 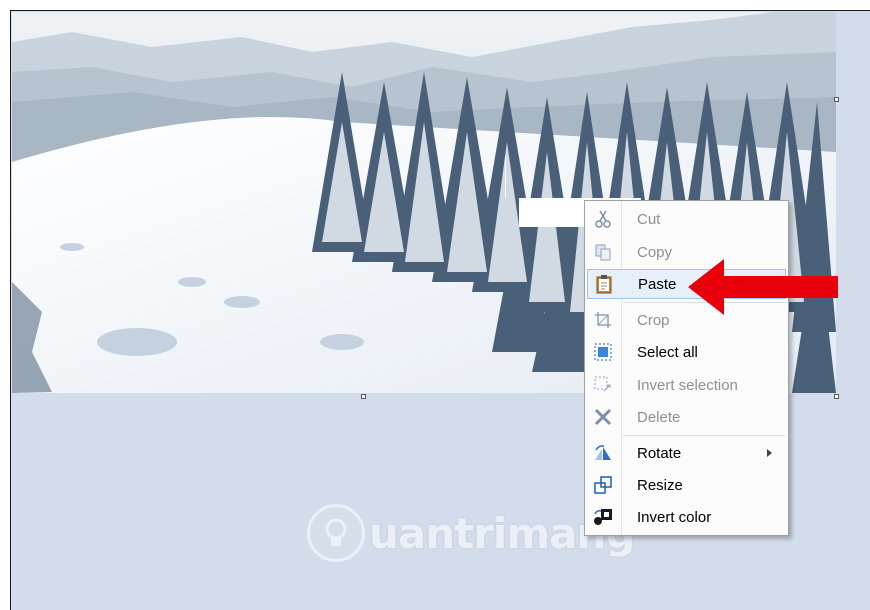 I want to click on resize-handle-bottom-middle, so click(x=363, y=396).